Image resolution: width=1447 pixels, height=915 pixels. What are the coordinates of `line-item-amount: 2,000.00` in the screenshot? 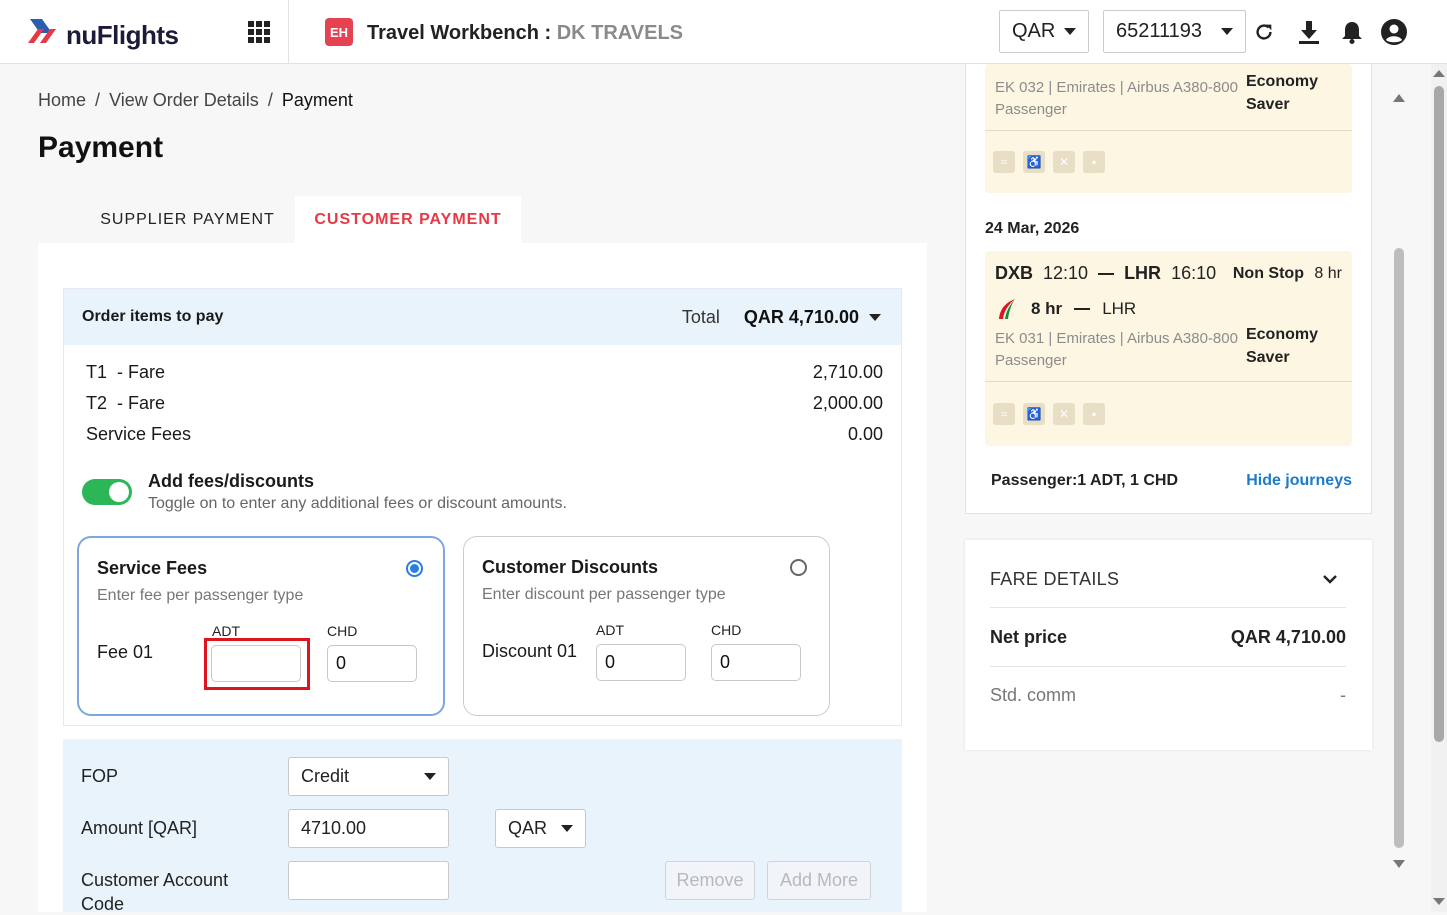 It's located at (847, 403).